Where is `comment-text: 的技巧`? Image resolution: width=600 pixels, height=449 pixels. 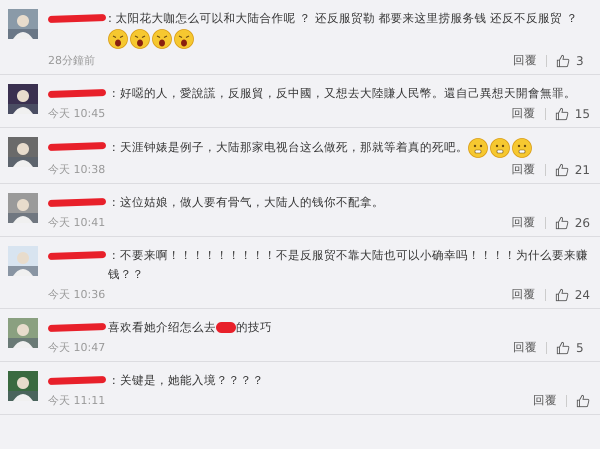 comment-text: 的技巧 is located at coordinates (254, 327).